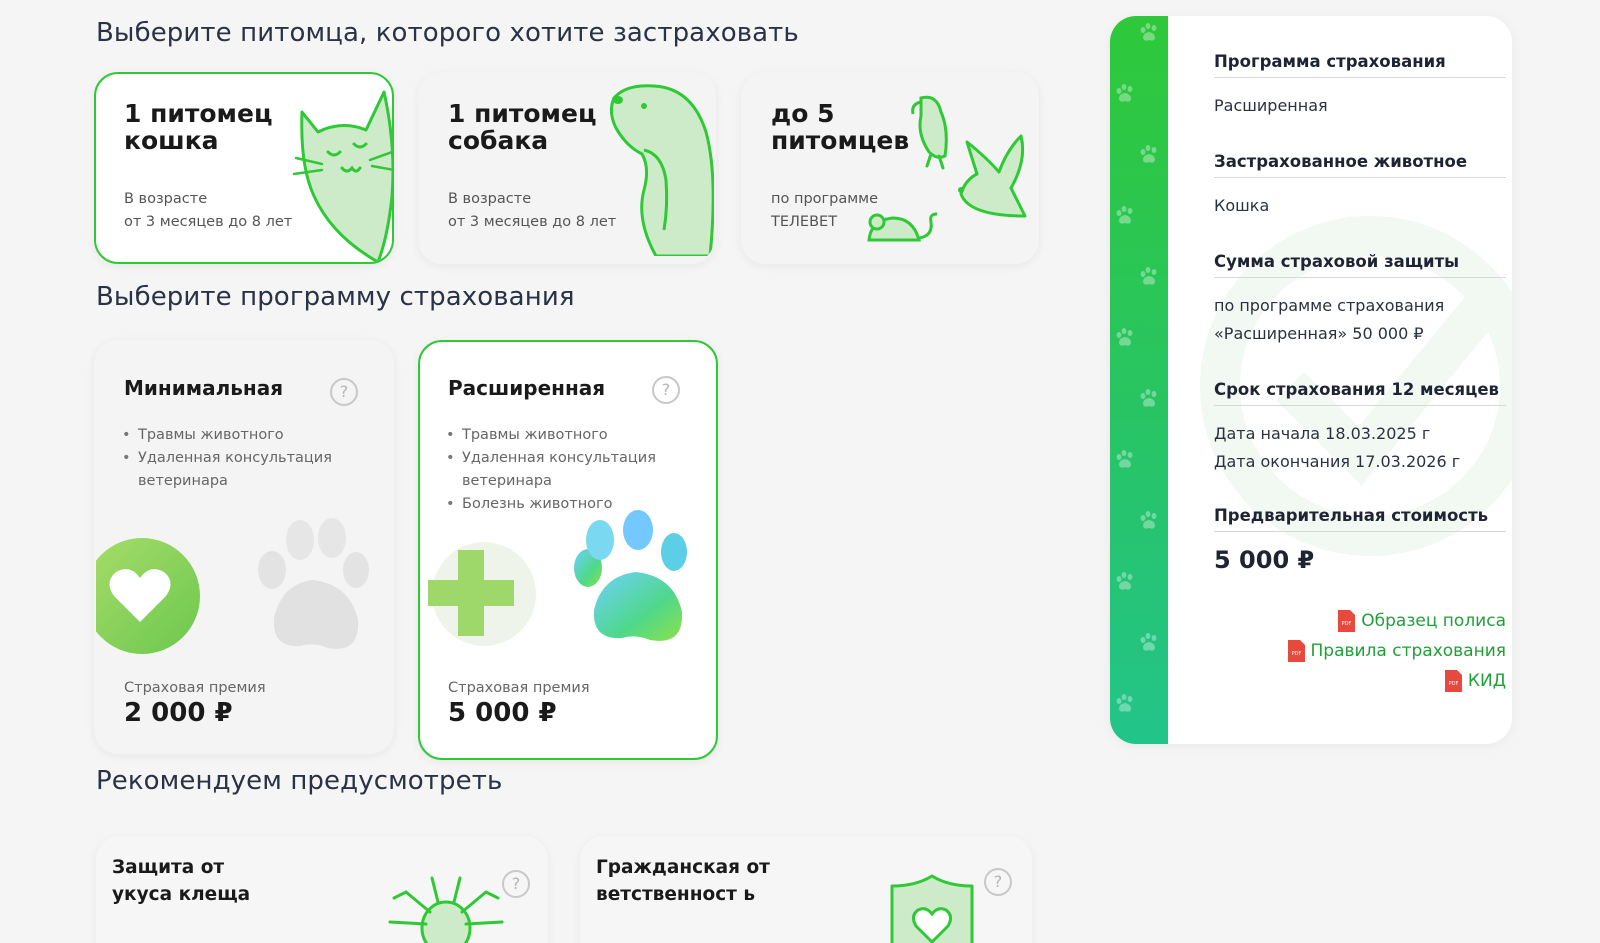 The height and width of the screenshot is (943, 1600). I want to click on recommendation-card-tick: Защита от укуса клеща ?, so click(322, 889).